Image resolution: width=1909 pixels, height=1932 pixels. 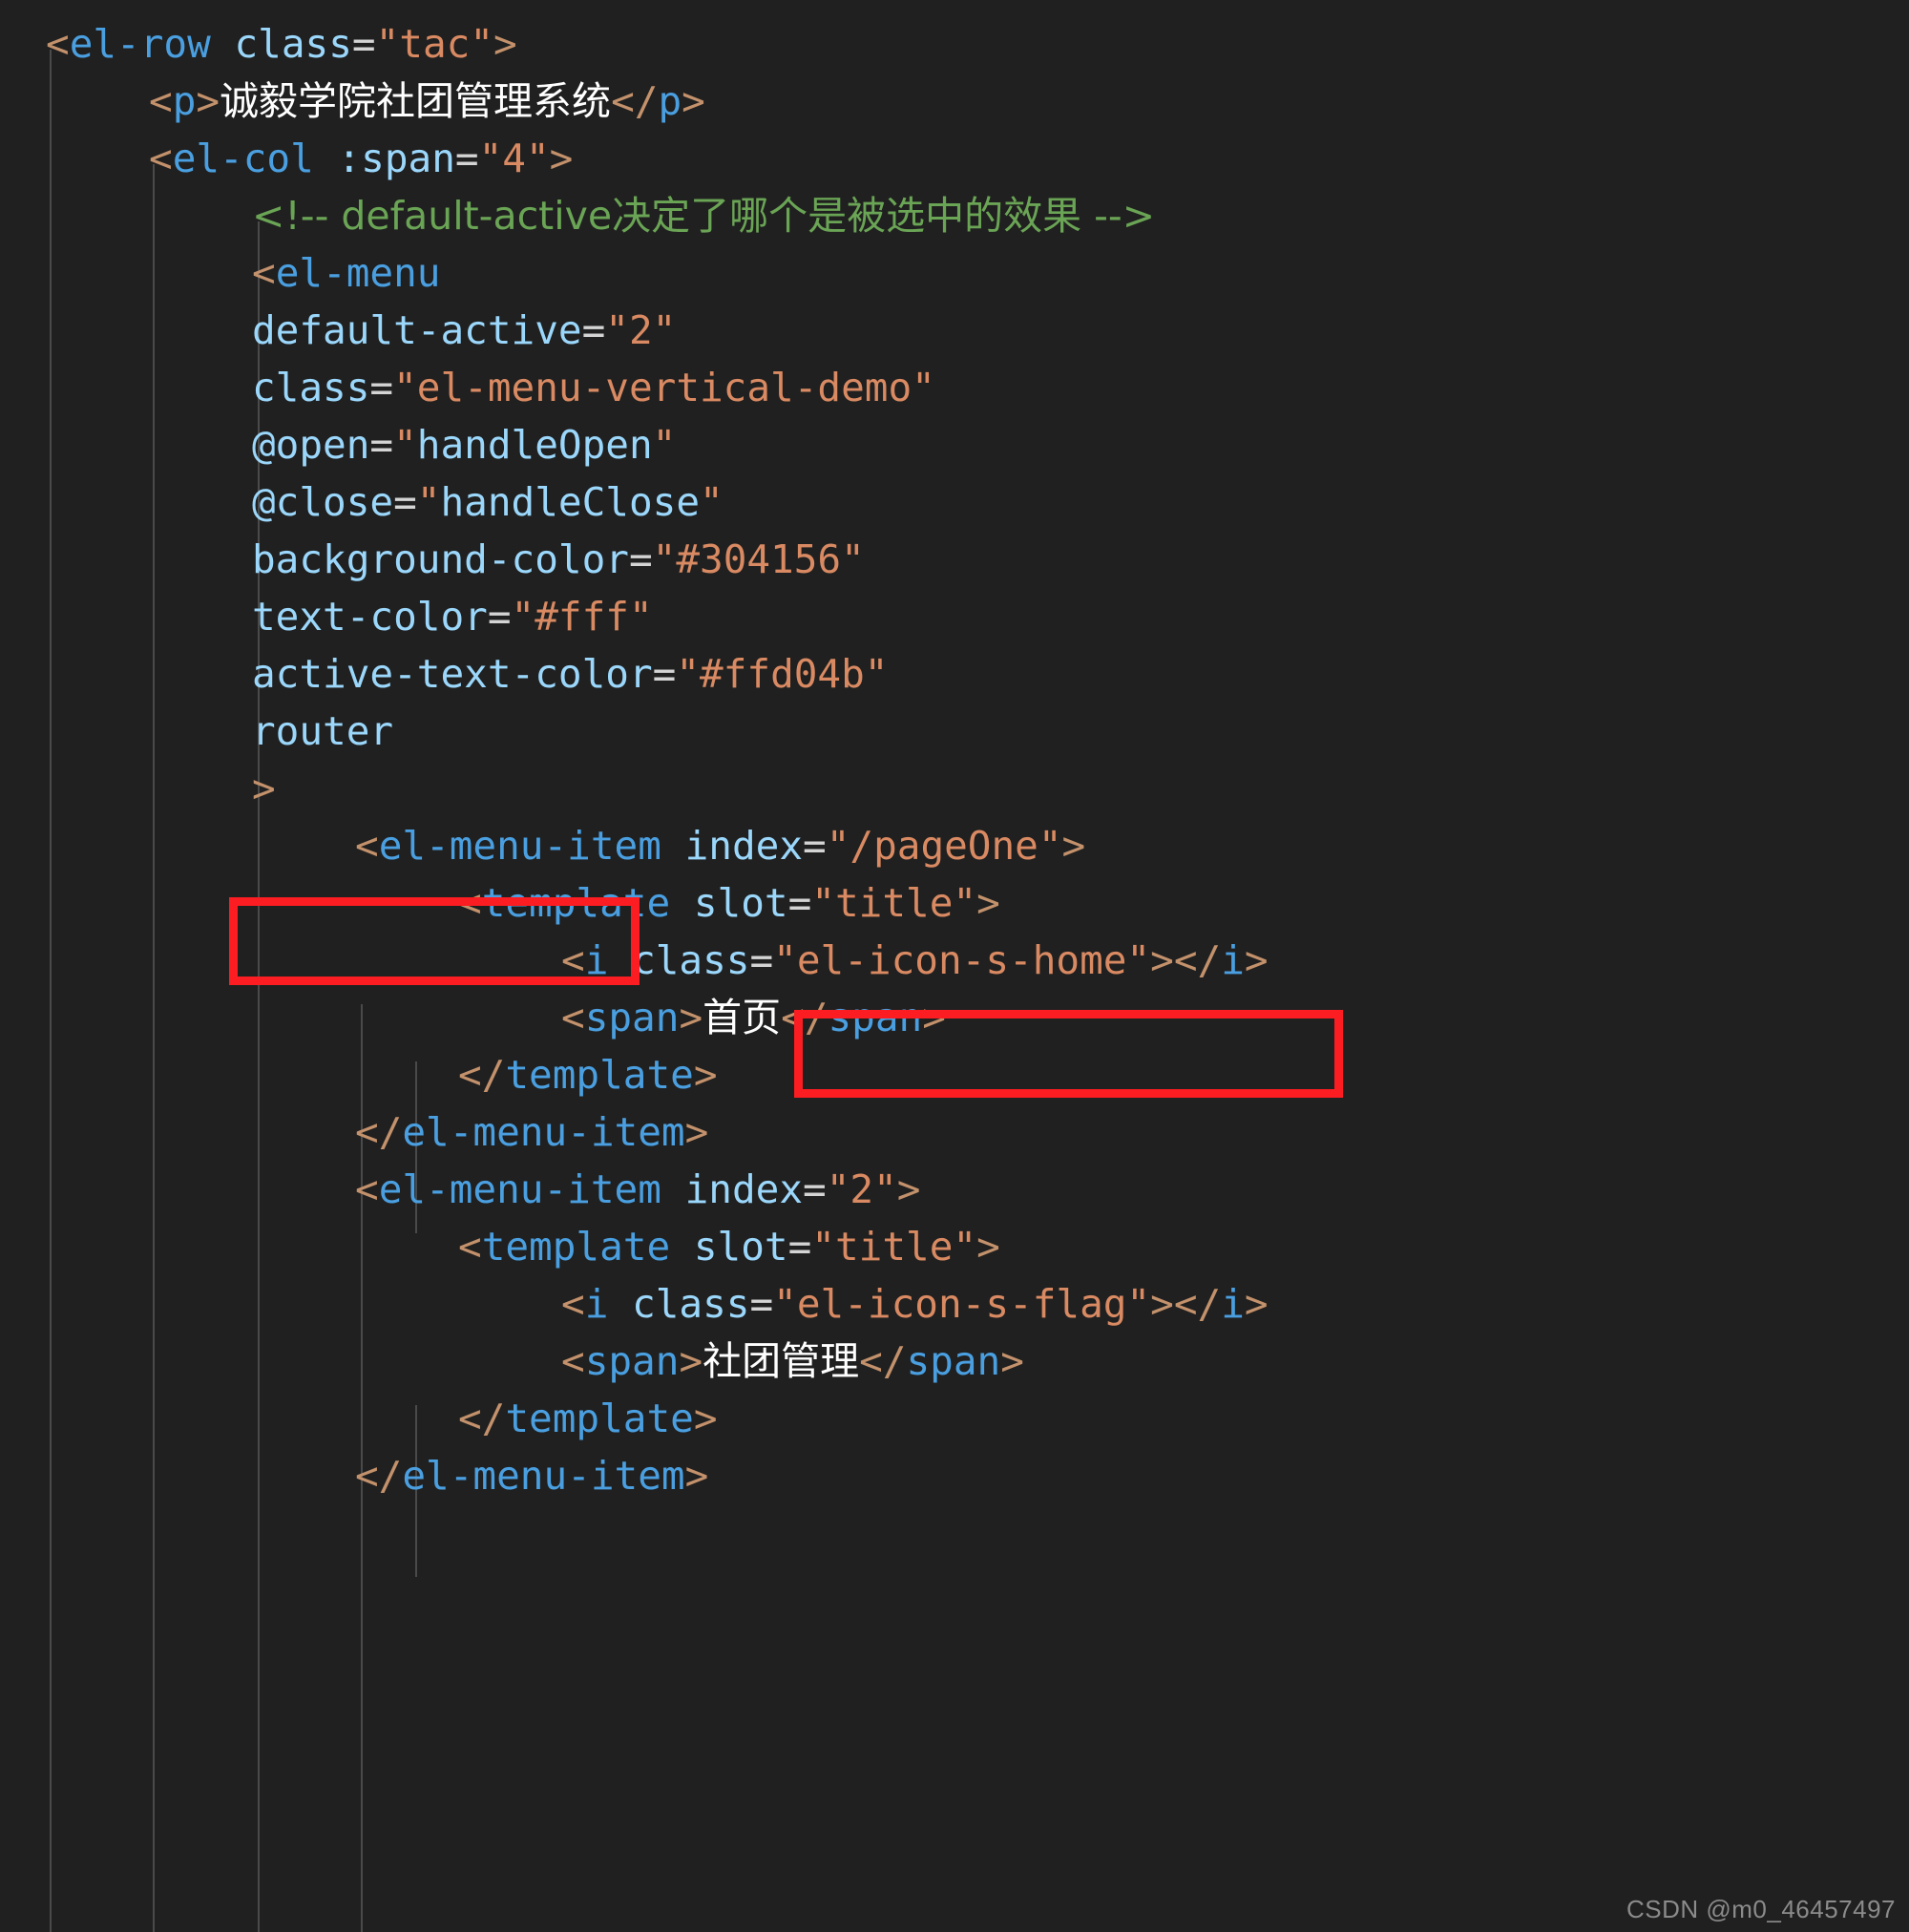 What do you see at coordinates (944, 846) in the screenshot?
I see `code-token-str: "/pageOne"` at bounding box center [944, 846].